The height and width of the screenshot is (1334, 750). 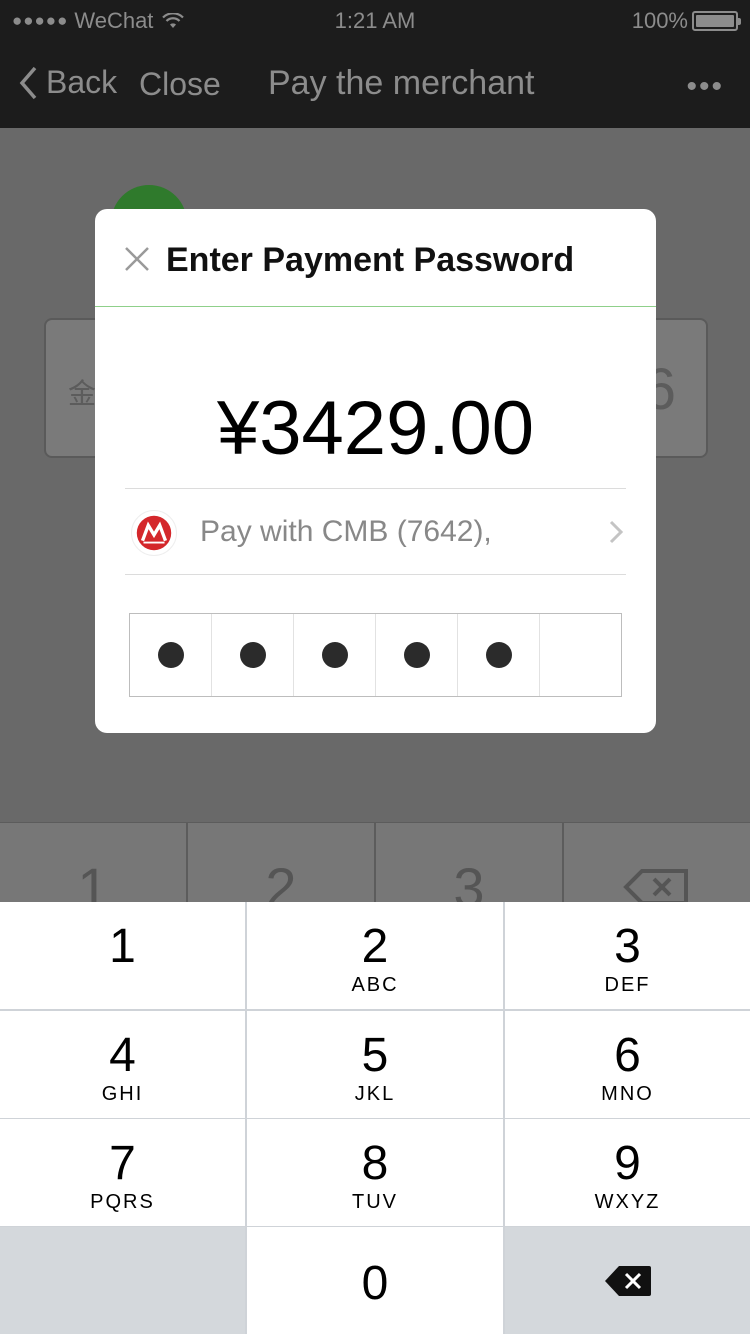 I want to click on background-keypad: 1 2 3, so click(x=375, y=862).